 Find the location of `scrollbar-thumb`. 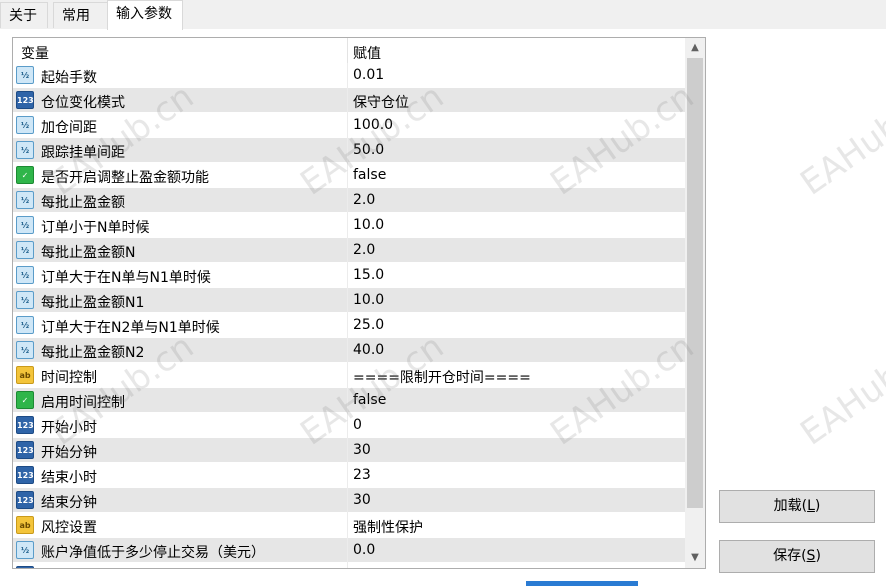

scrollbar-thumb is located at coordinates (695, 283).